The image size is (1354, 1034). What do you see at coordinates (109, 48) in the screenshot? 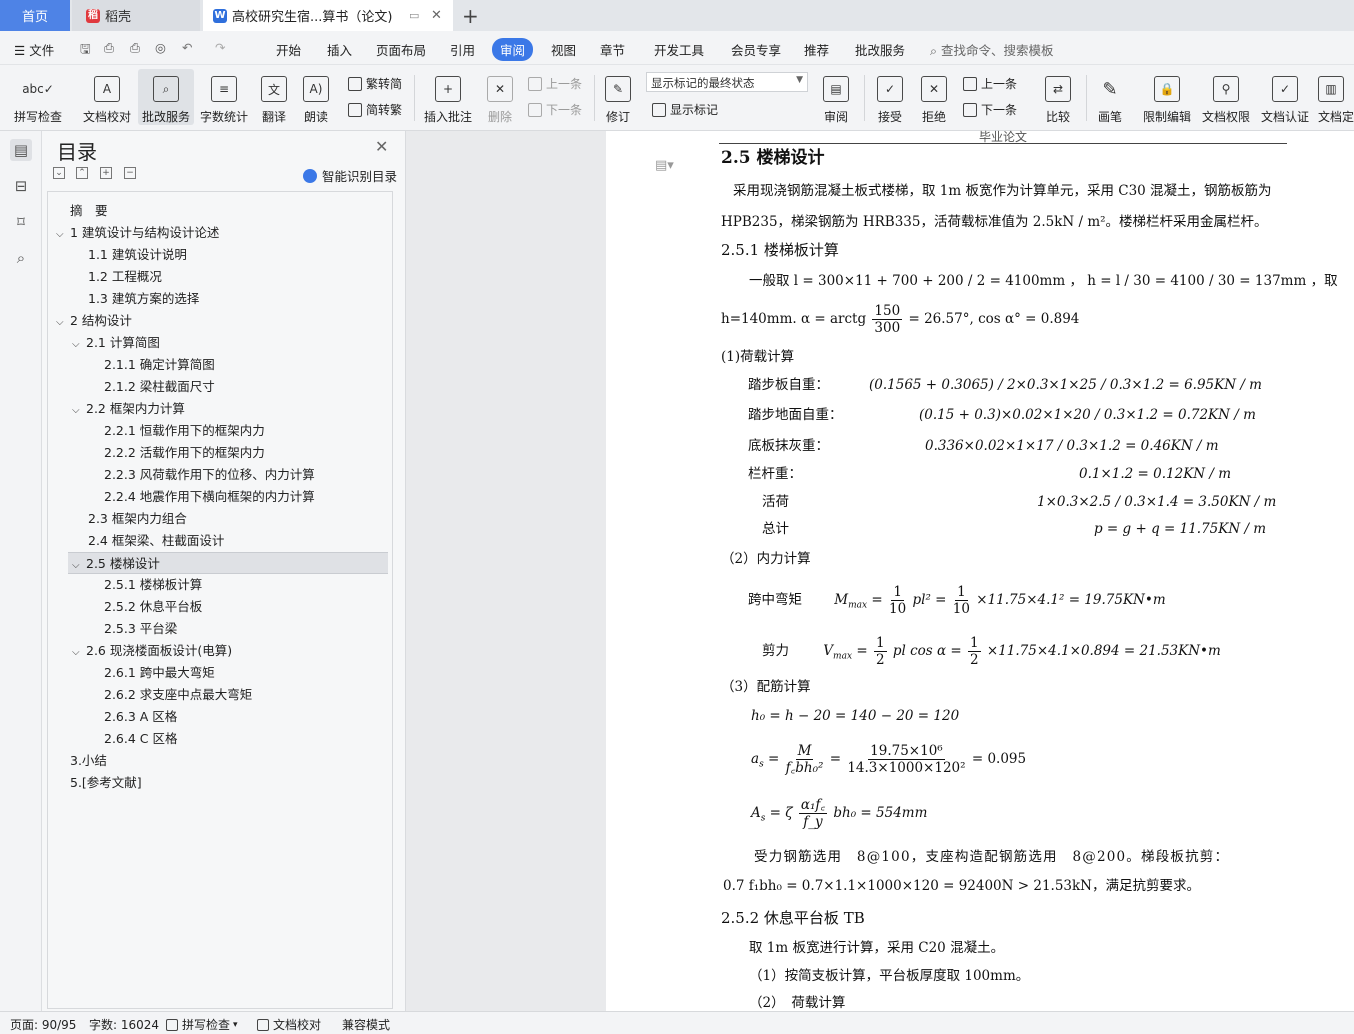
I see `export-pdf-icon: ⎙` at bounding box center [109, 48].